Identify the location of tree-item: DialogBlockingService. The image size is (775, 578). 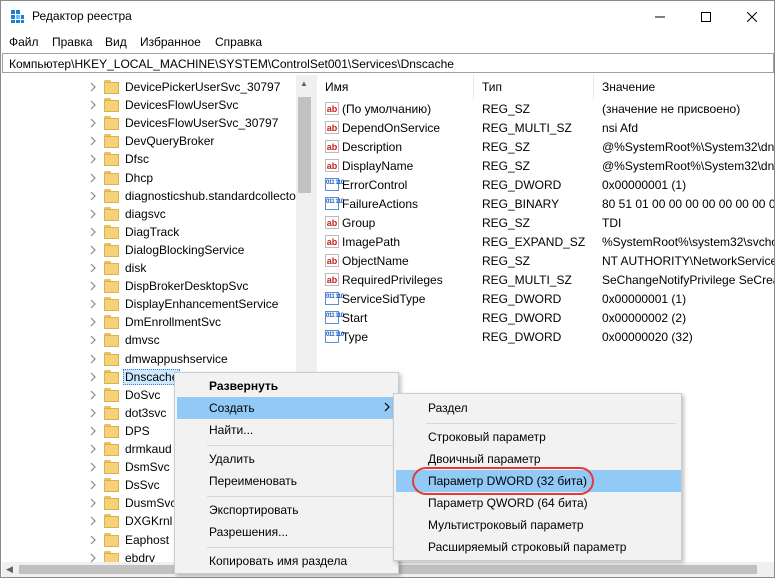
(149, 250).